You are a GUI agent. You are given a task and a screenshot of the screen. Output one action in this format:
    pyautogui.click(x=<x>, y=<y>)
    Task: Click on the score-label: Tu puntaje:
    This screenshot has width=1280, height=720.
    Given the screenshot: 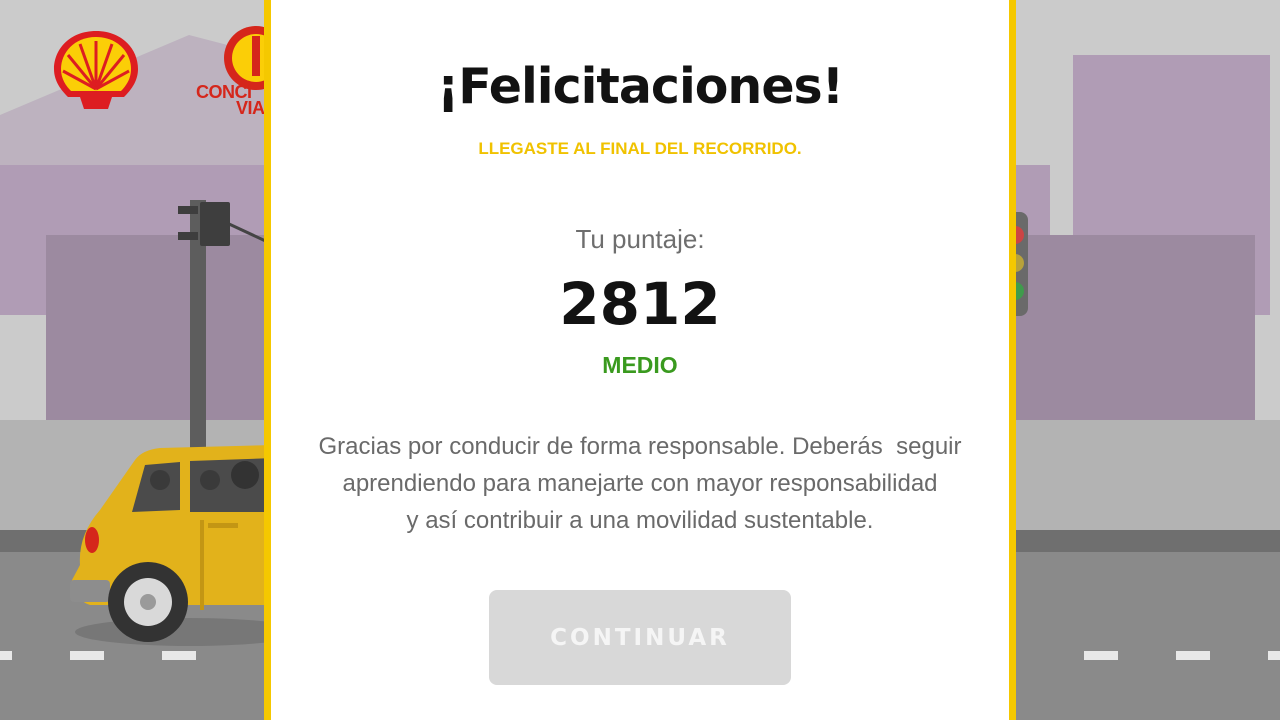 What is the action you would take?
    pyautogui.click(x=640, y=239)
    